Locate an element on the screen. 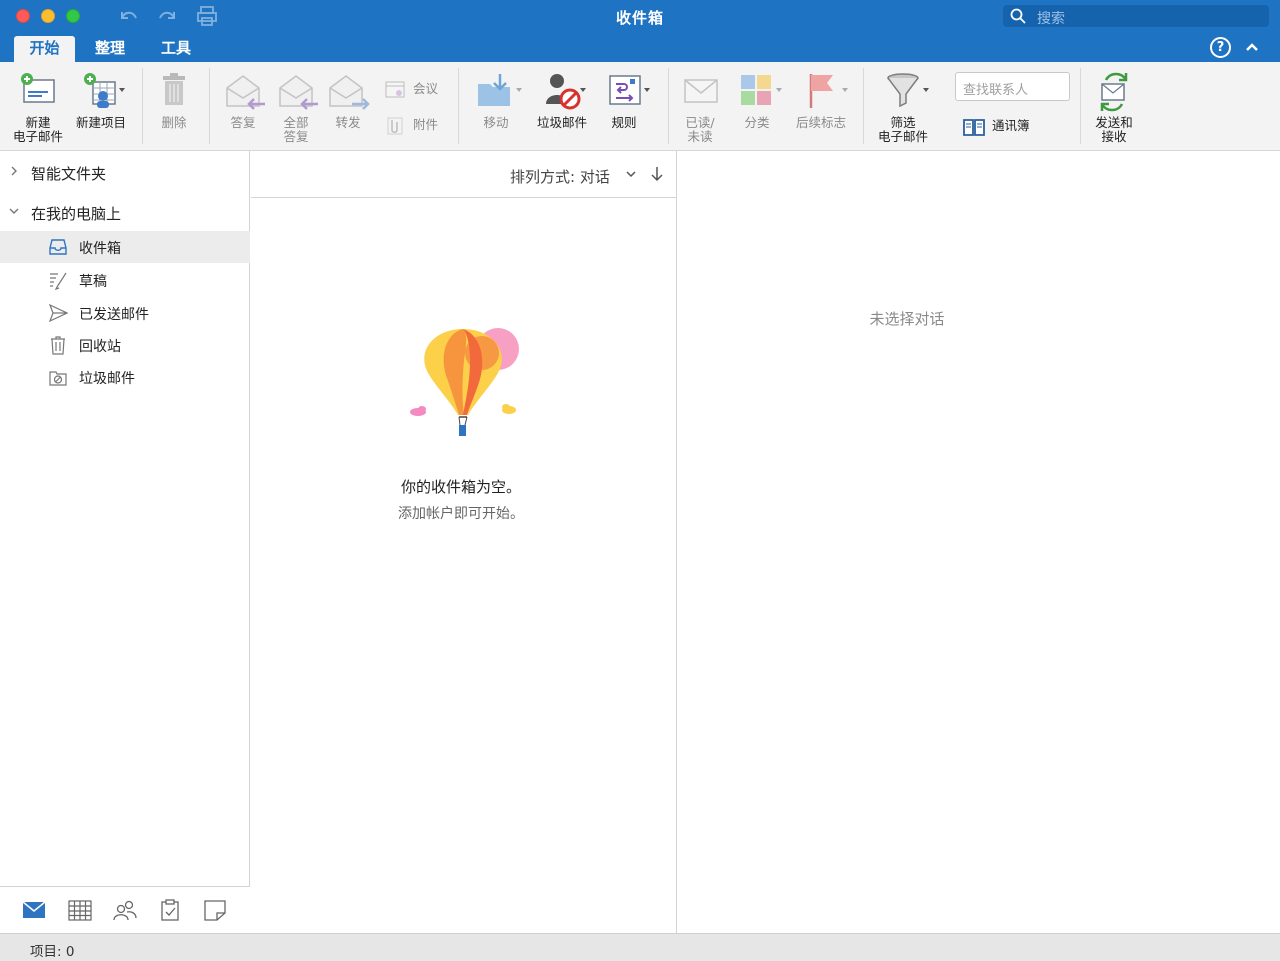 Image resolution: width=1280 pixels, height=961 pixels. search-input: 搜索 is located at coordinates (1136, 16).